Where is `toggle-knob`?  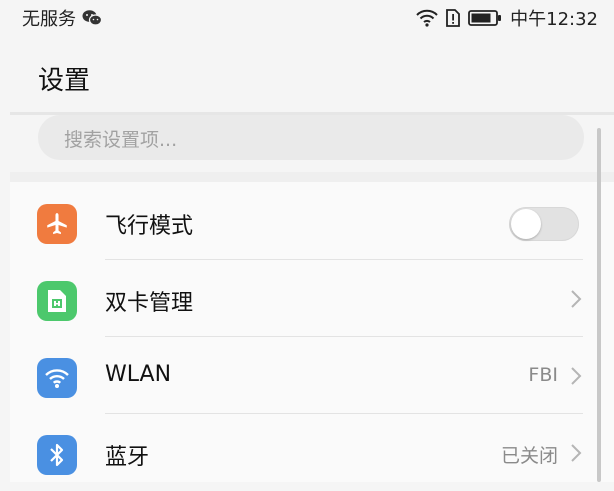
toggle-knob is located at coordinates (526, 224).